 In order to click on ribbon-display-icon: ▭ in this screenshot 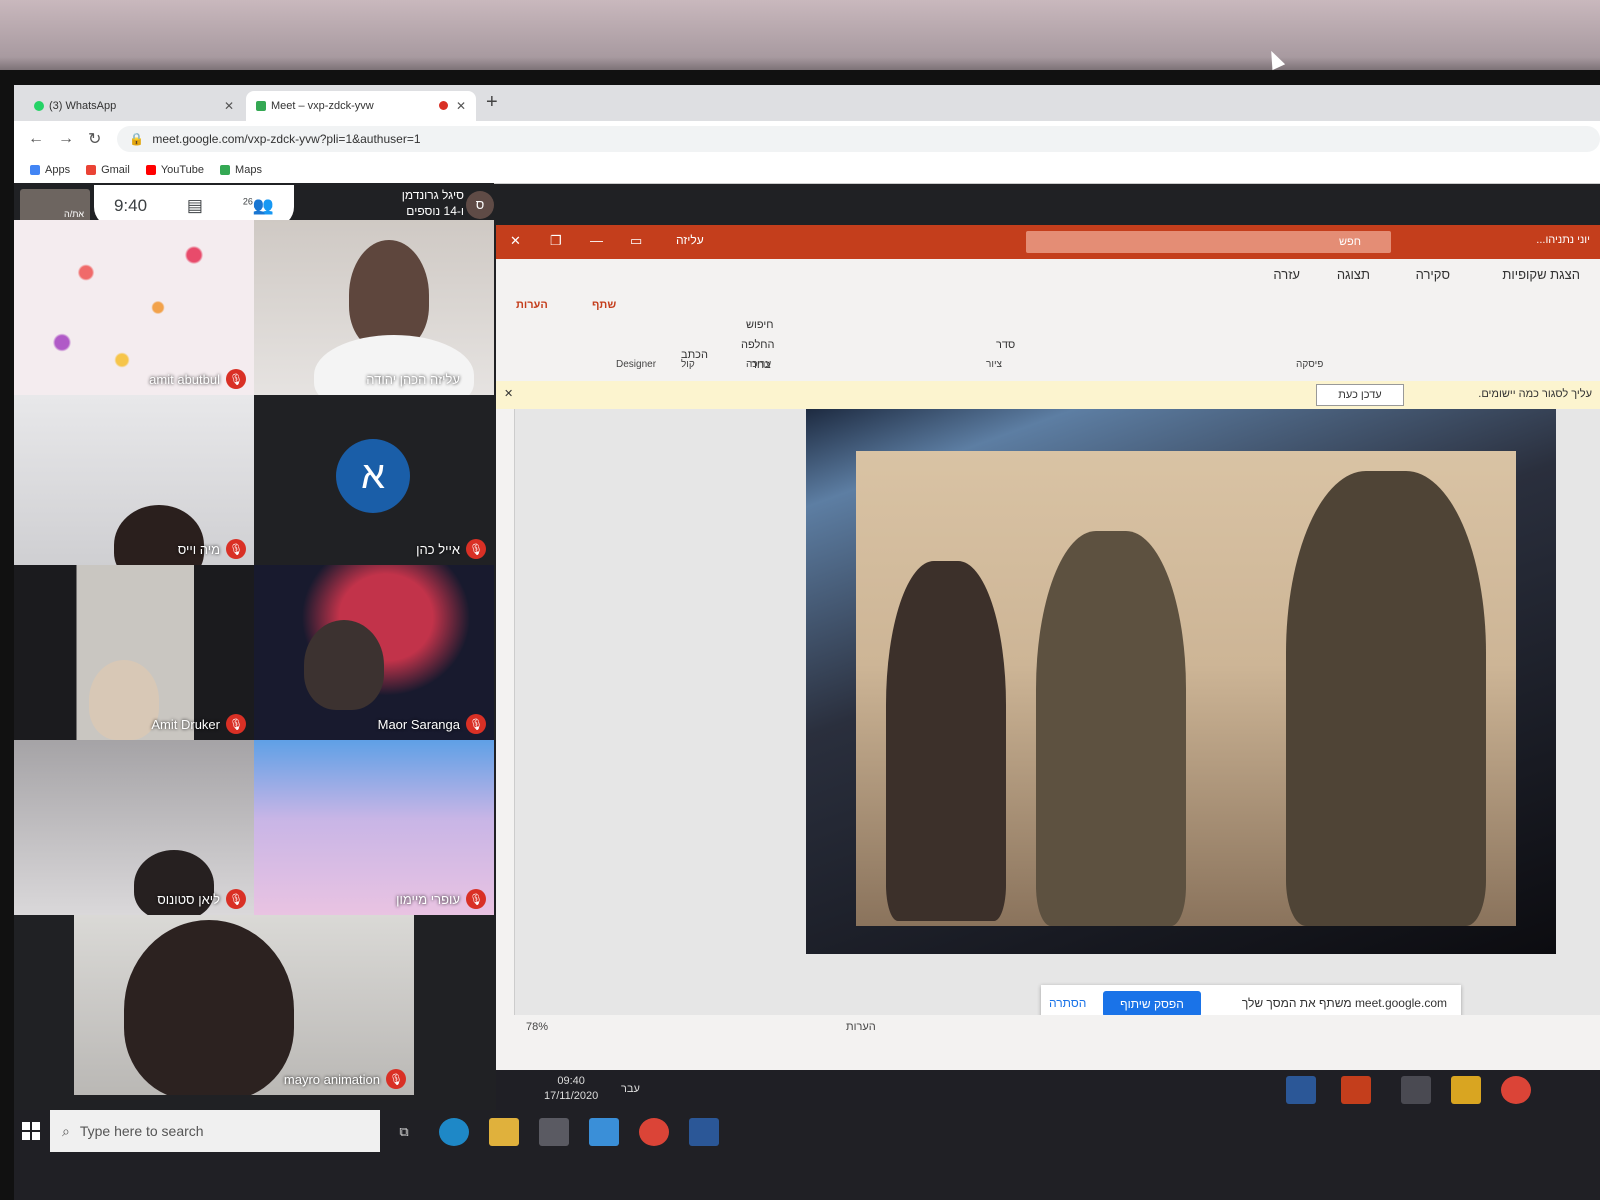, I will do `click(636, 241)`.